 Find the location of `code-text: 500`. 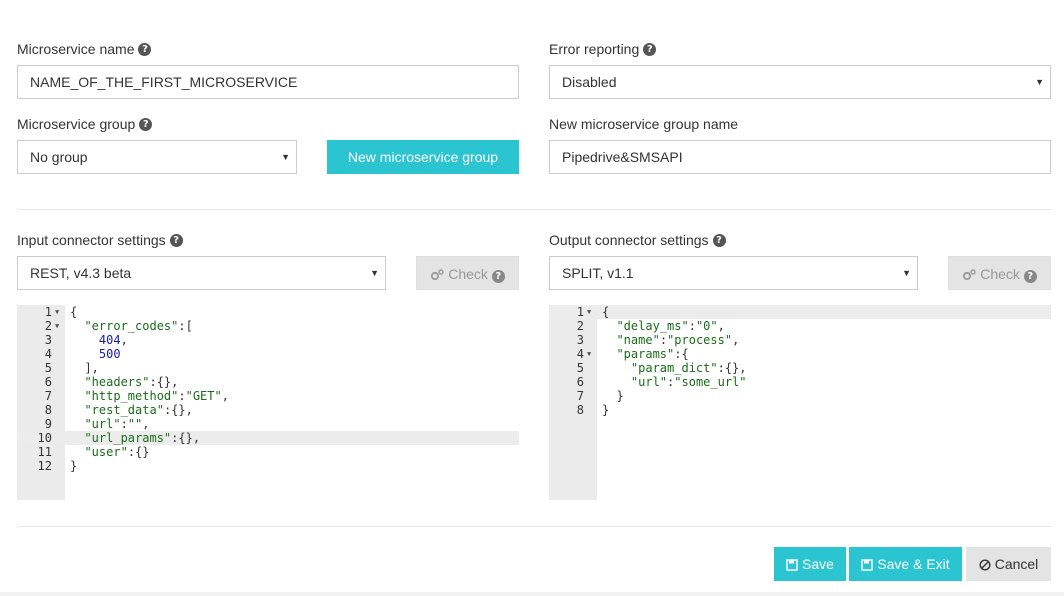

code-text: 500 is located at coordinates (109, 354).